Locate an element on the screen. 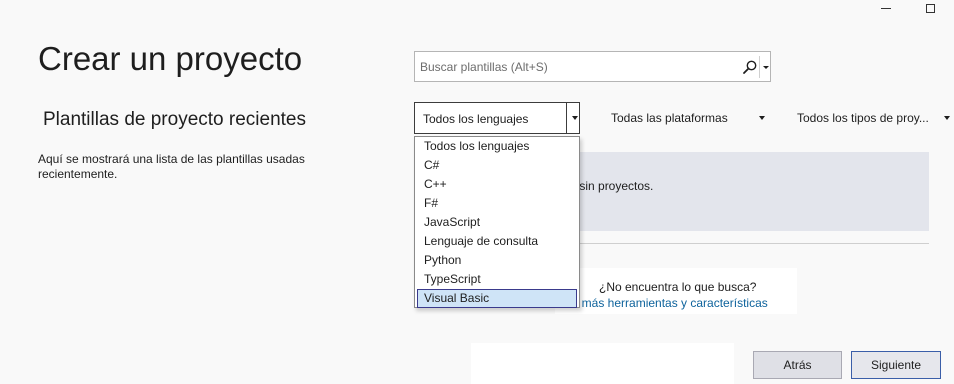 The height and width of the screenshot is (384, 954). minimize-icon is located at coordinates (886, 8).